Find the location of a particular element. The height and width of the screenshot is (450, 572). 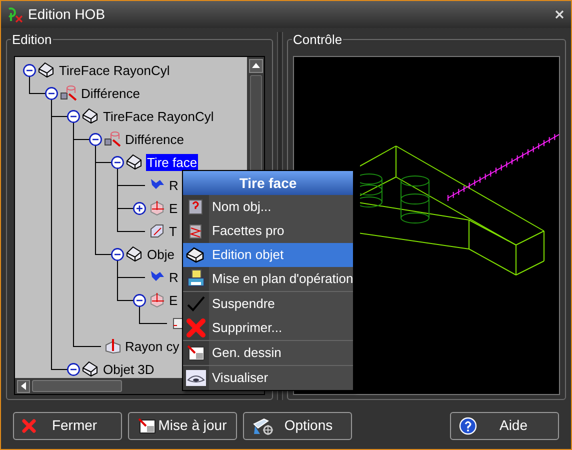

printer-icon is located at coordinates (196, 279).